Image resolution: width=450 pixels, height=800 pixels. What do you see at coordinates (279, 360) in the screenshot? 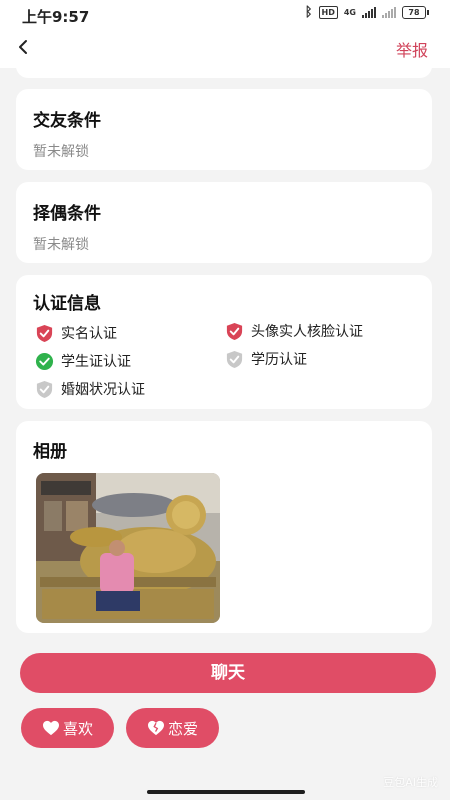
I see `cert-label: 学历认证` at bounding box center [279, 360].